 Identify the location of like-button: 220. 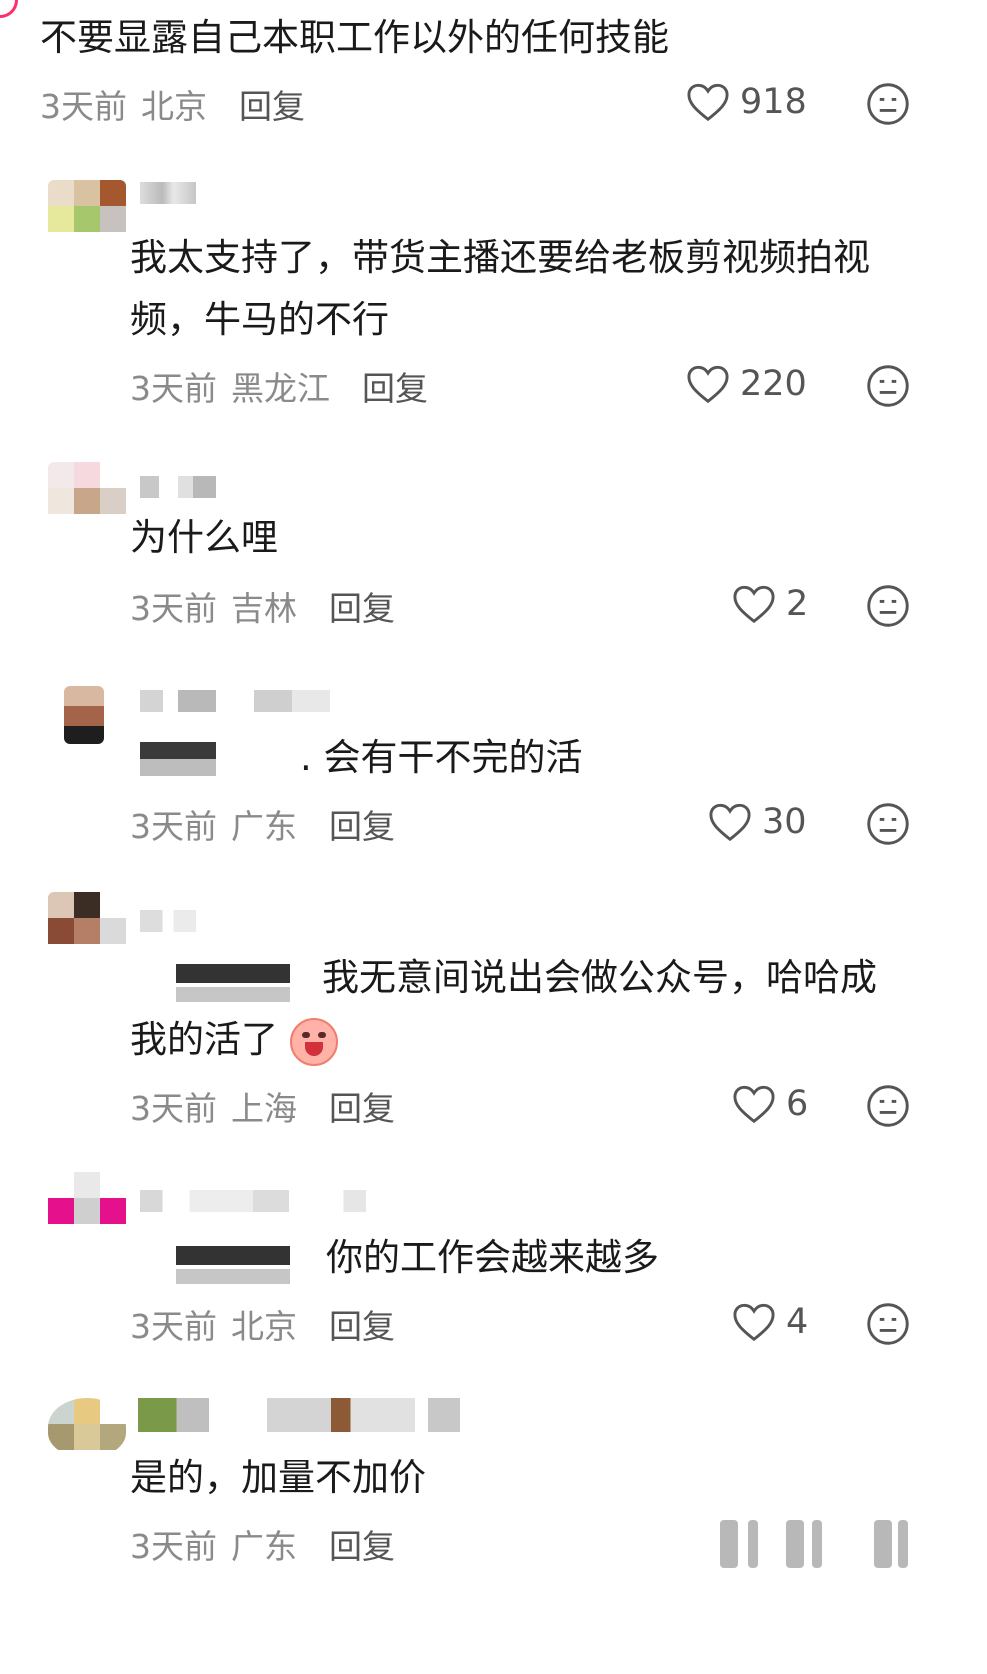
(746, 384).